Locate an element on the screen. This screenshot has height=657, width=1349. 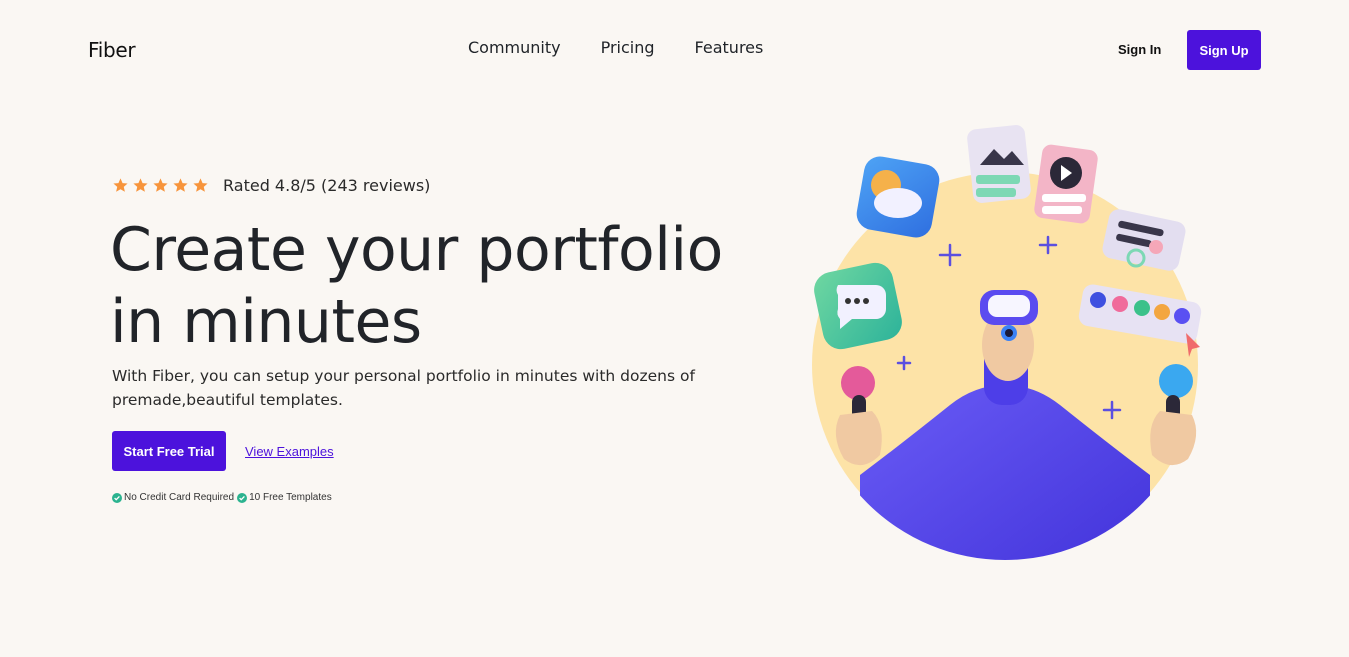
start-free-trial-button: Start Free Trial is located at coordinates (169, 451).